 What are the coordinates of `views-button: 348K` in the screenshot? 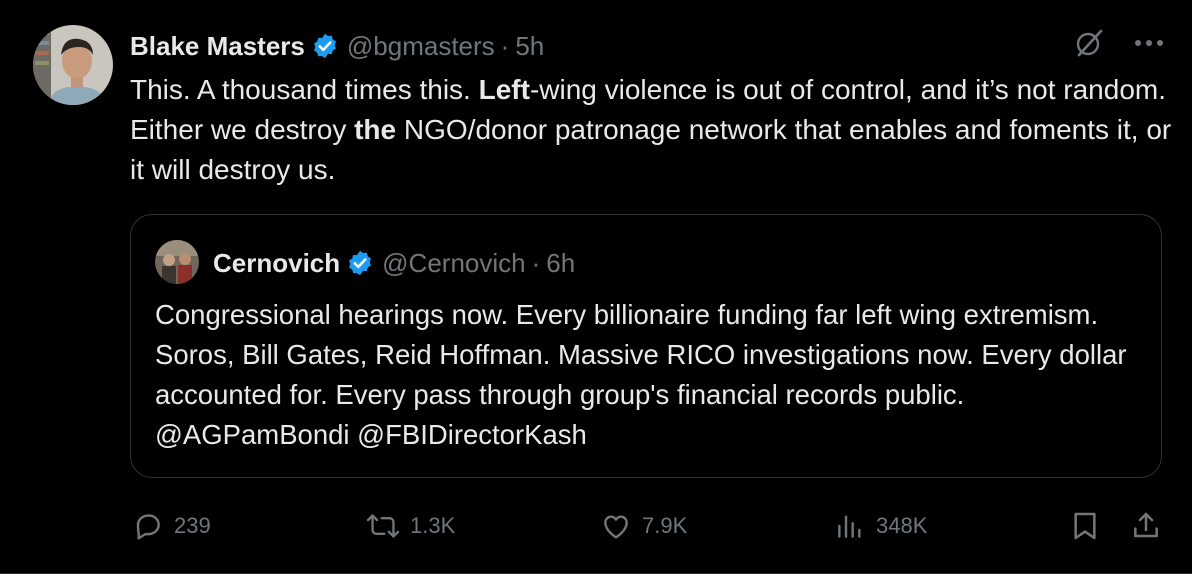 It's located at (880, 526).